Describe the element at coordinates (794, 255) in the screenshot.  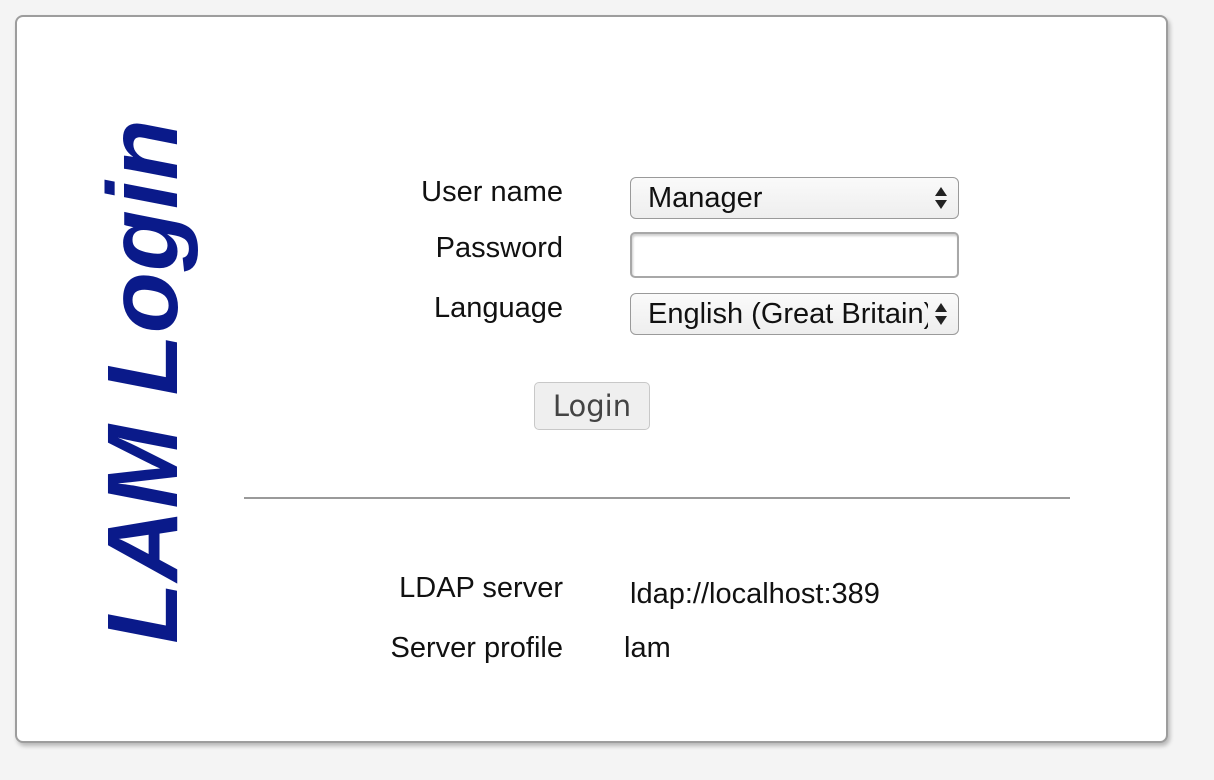
I see `password-field` at that location.